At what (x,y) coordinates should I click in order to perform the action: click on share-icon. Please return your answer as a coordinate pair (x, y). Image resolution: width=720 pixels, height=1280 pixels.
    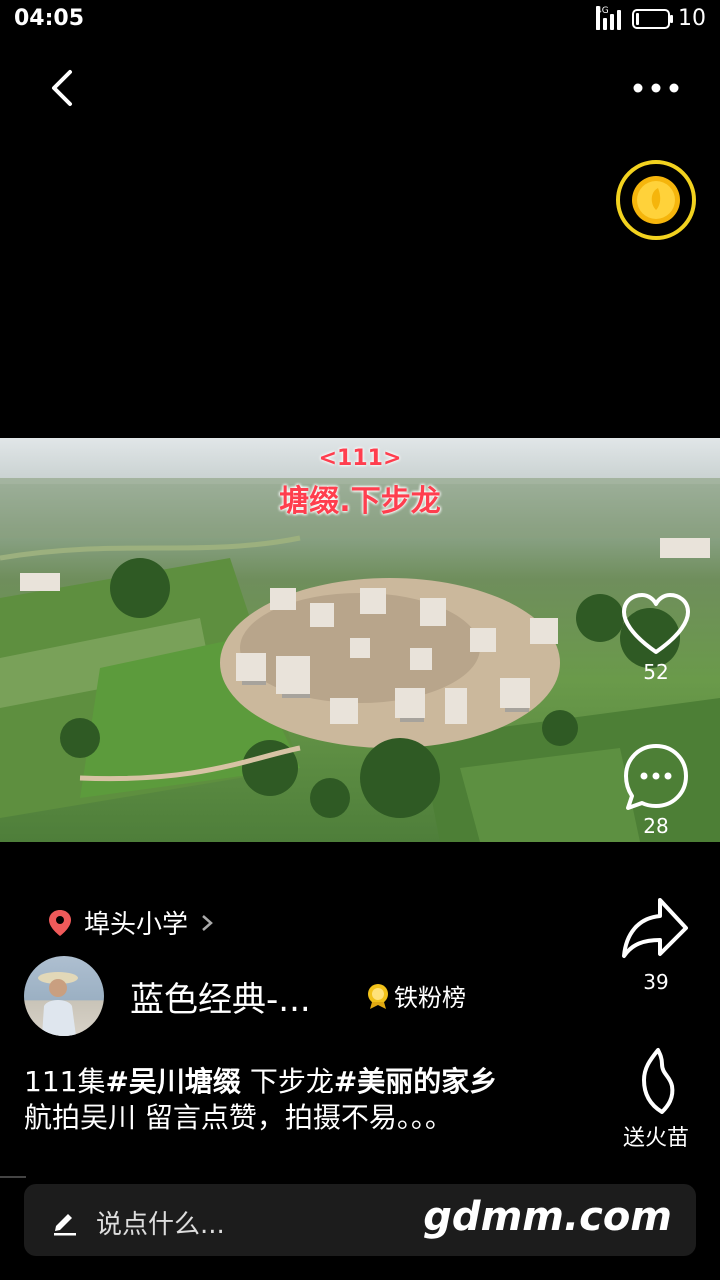
    Looking at the image, I should click on (655, 928).